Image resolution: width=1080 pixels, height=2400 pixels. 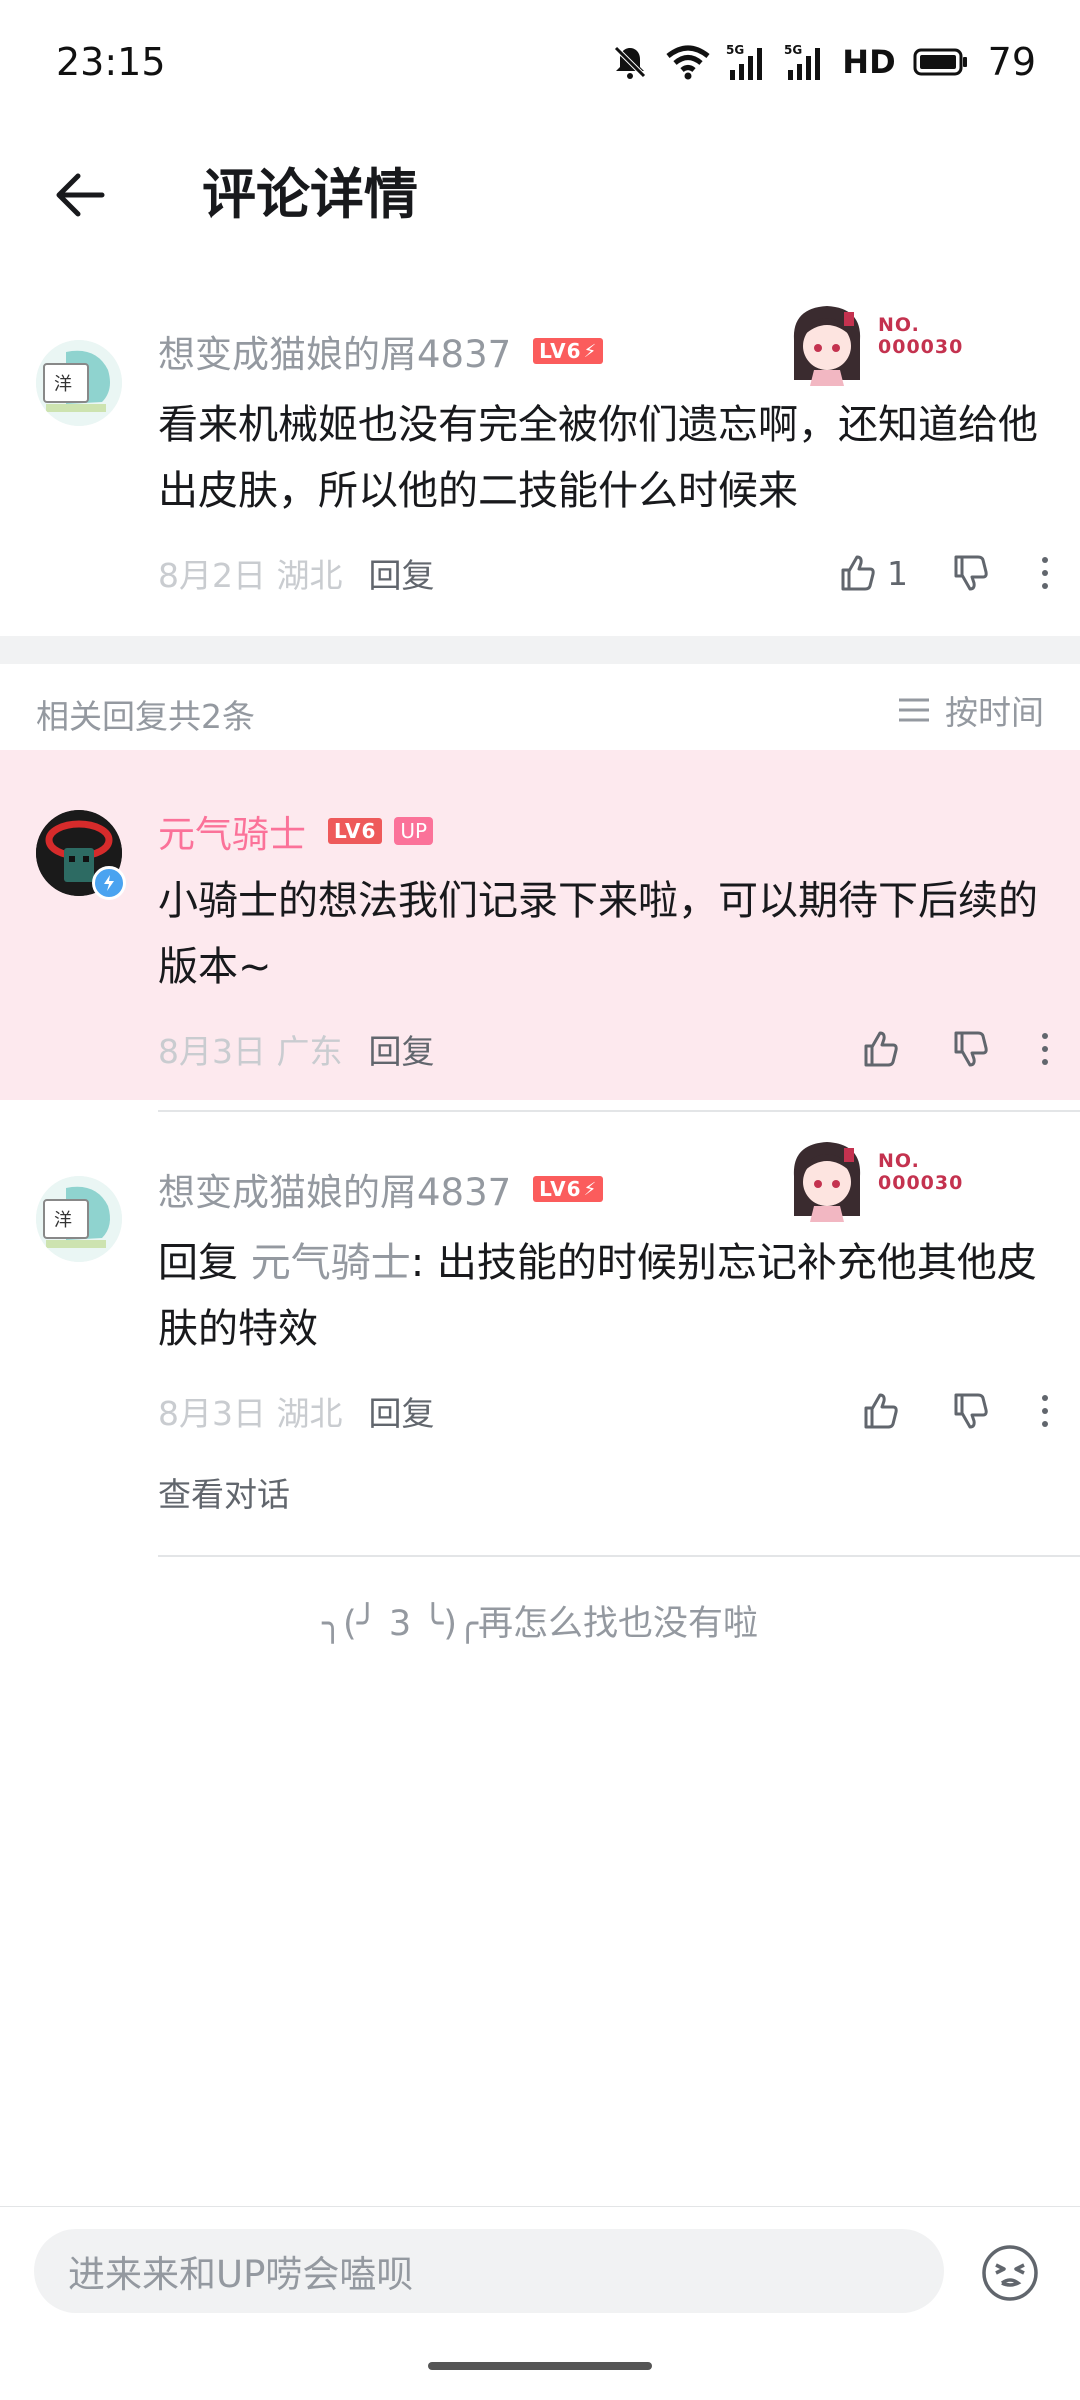 What do you see at coordinates (823, 62) in the screenshot?
I see `status-icons: 5G 5G HD 79` at bounding box center [823, 62].